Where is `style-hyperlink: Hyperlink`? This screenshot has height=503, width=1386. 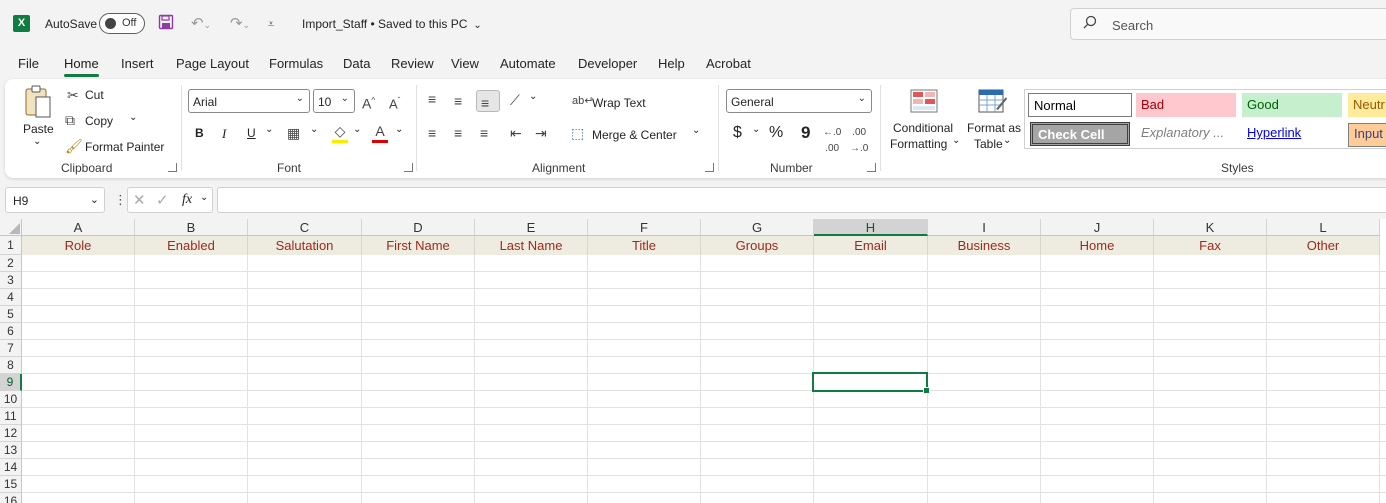
style-hyperlink: Hyperlink is located at coordinates (1292, 133).